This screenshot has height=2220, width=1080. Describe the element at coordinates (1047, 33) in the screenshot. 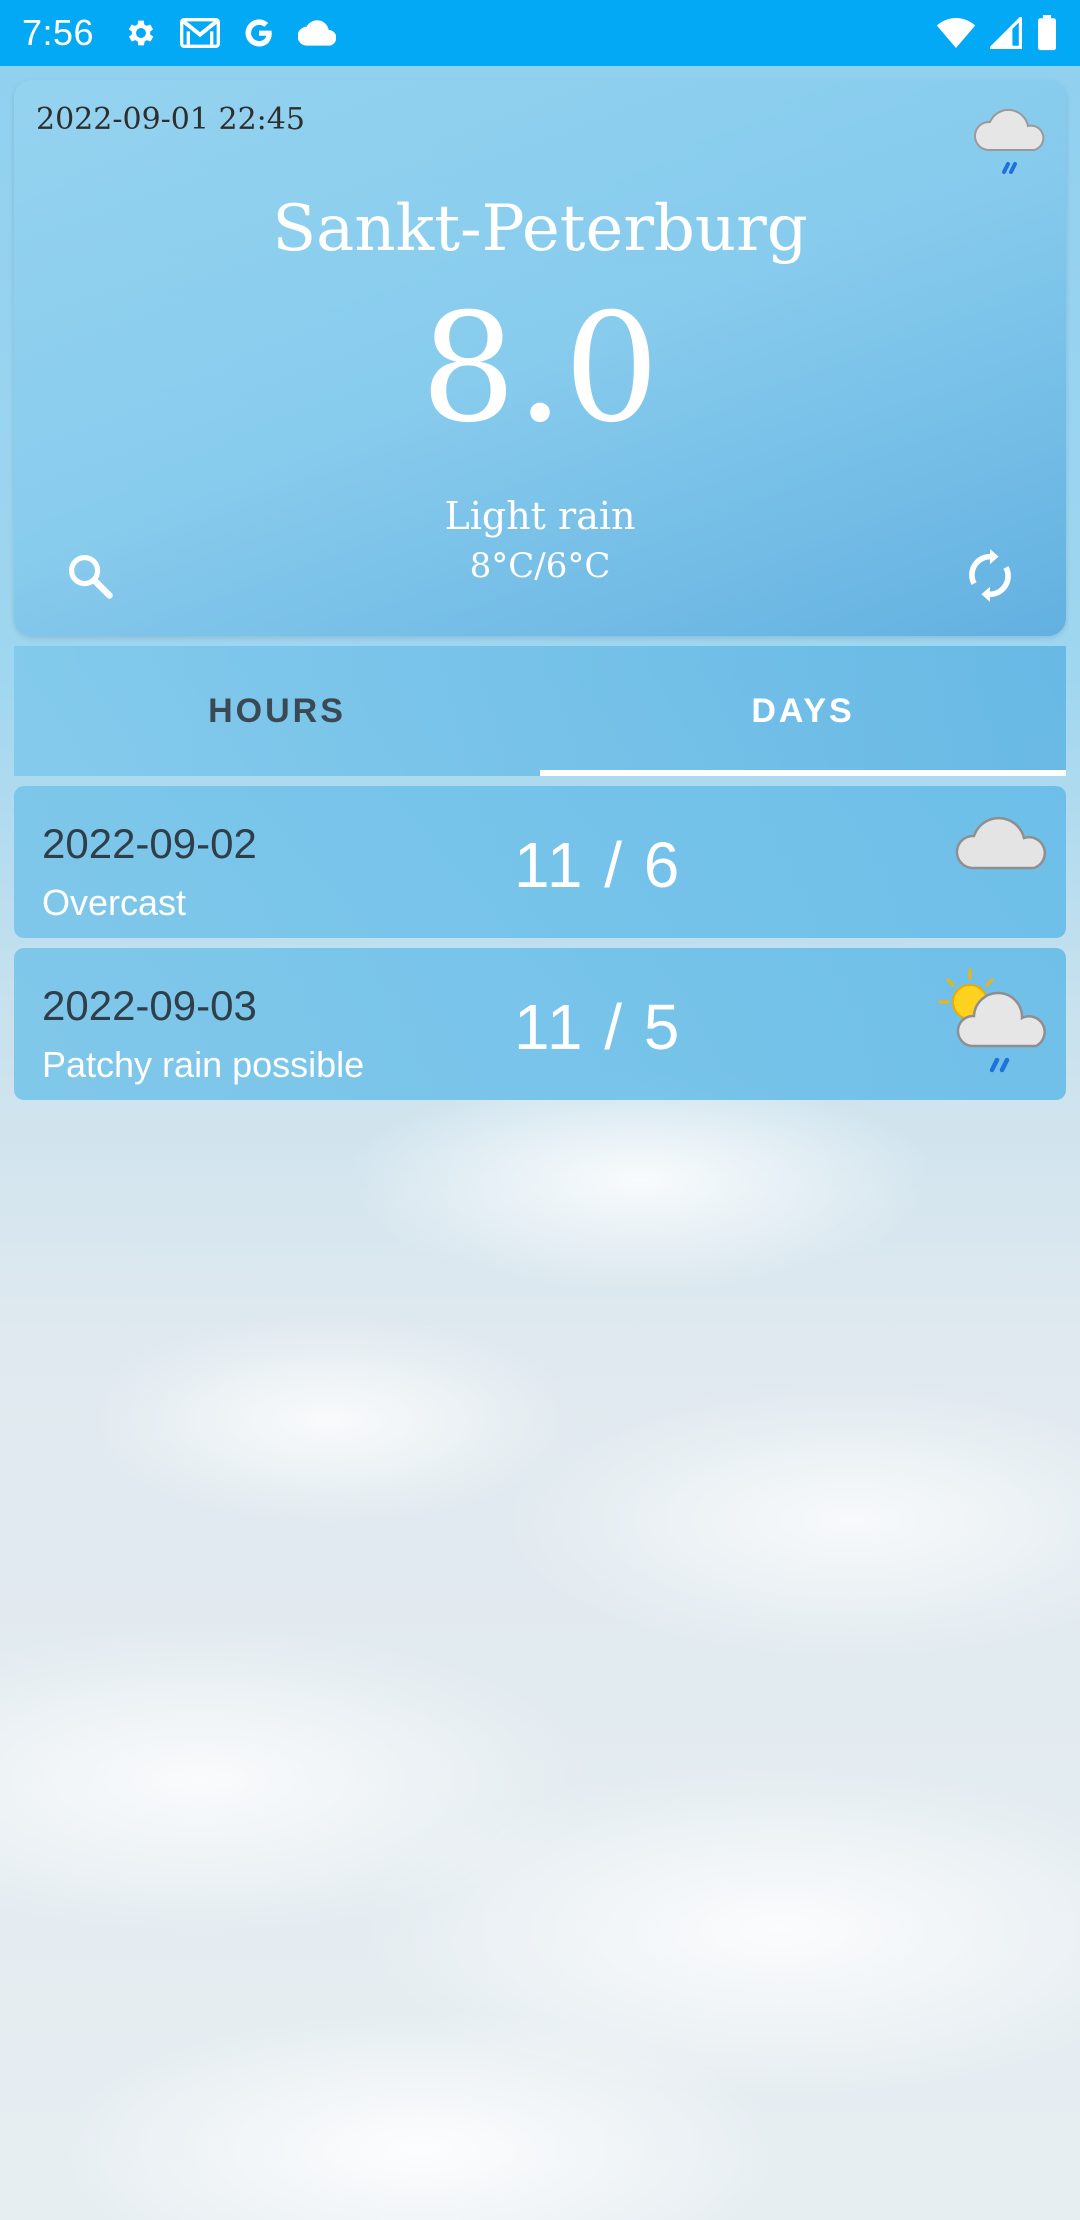

I see `battery-icon` at that location.